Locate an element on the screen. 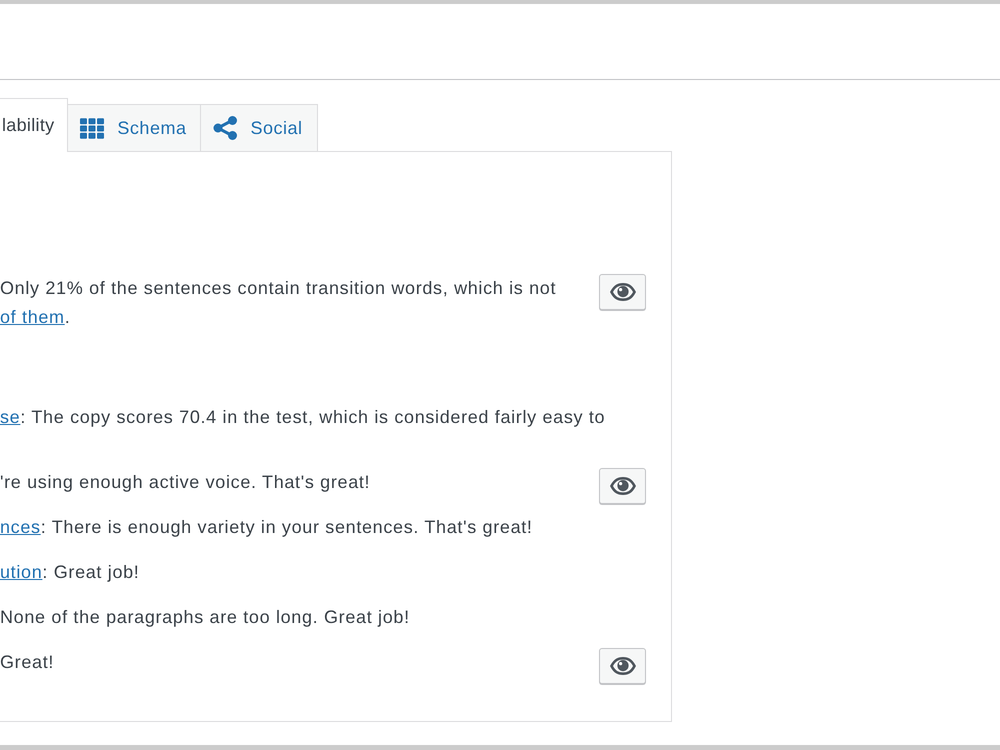 This screenshot has width=1000, height=750. tab: Schema is located at coordinates (135, 127).